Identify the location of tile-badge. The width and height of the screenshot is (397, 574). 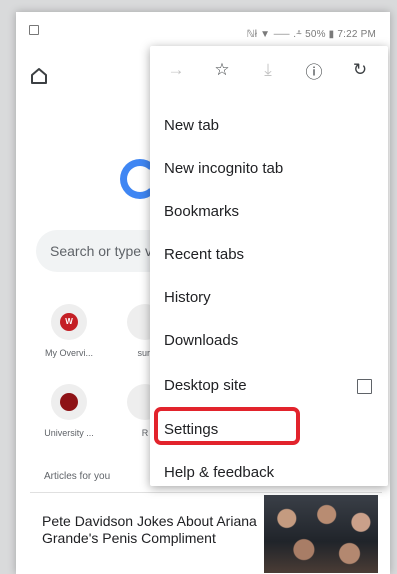
(69, 402).